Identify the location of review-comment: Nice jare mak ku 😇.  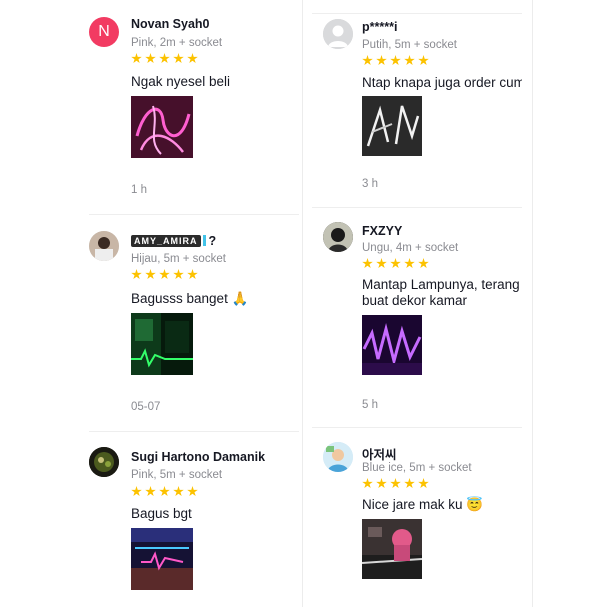
(423, 504).